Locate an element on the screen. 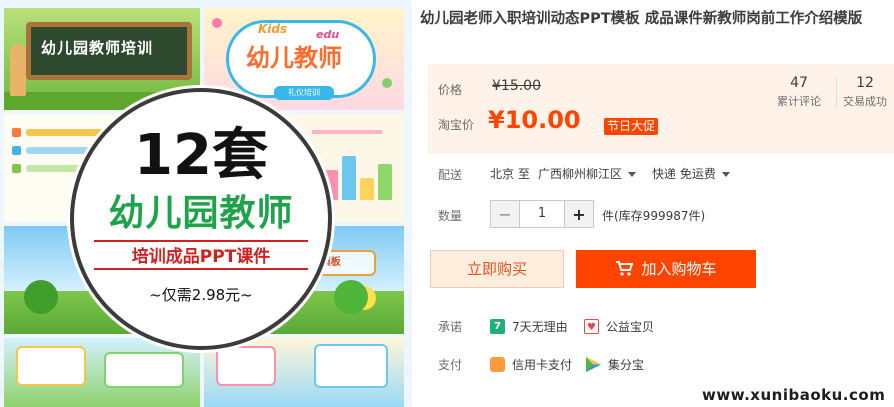 This screenshot has width=894, height=407. price-label: 价格 is located at coordinates (450, 90).